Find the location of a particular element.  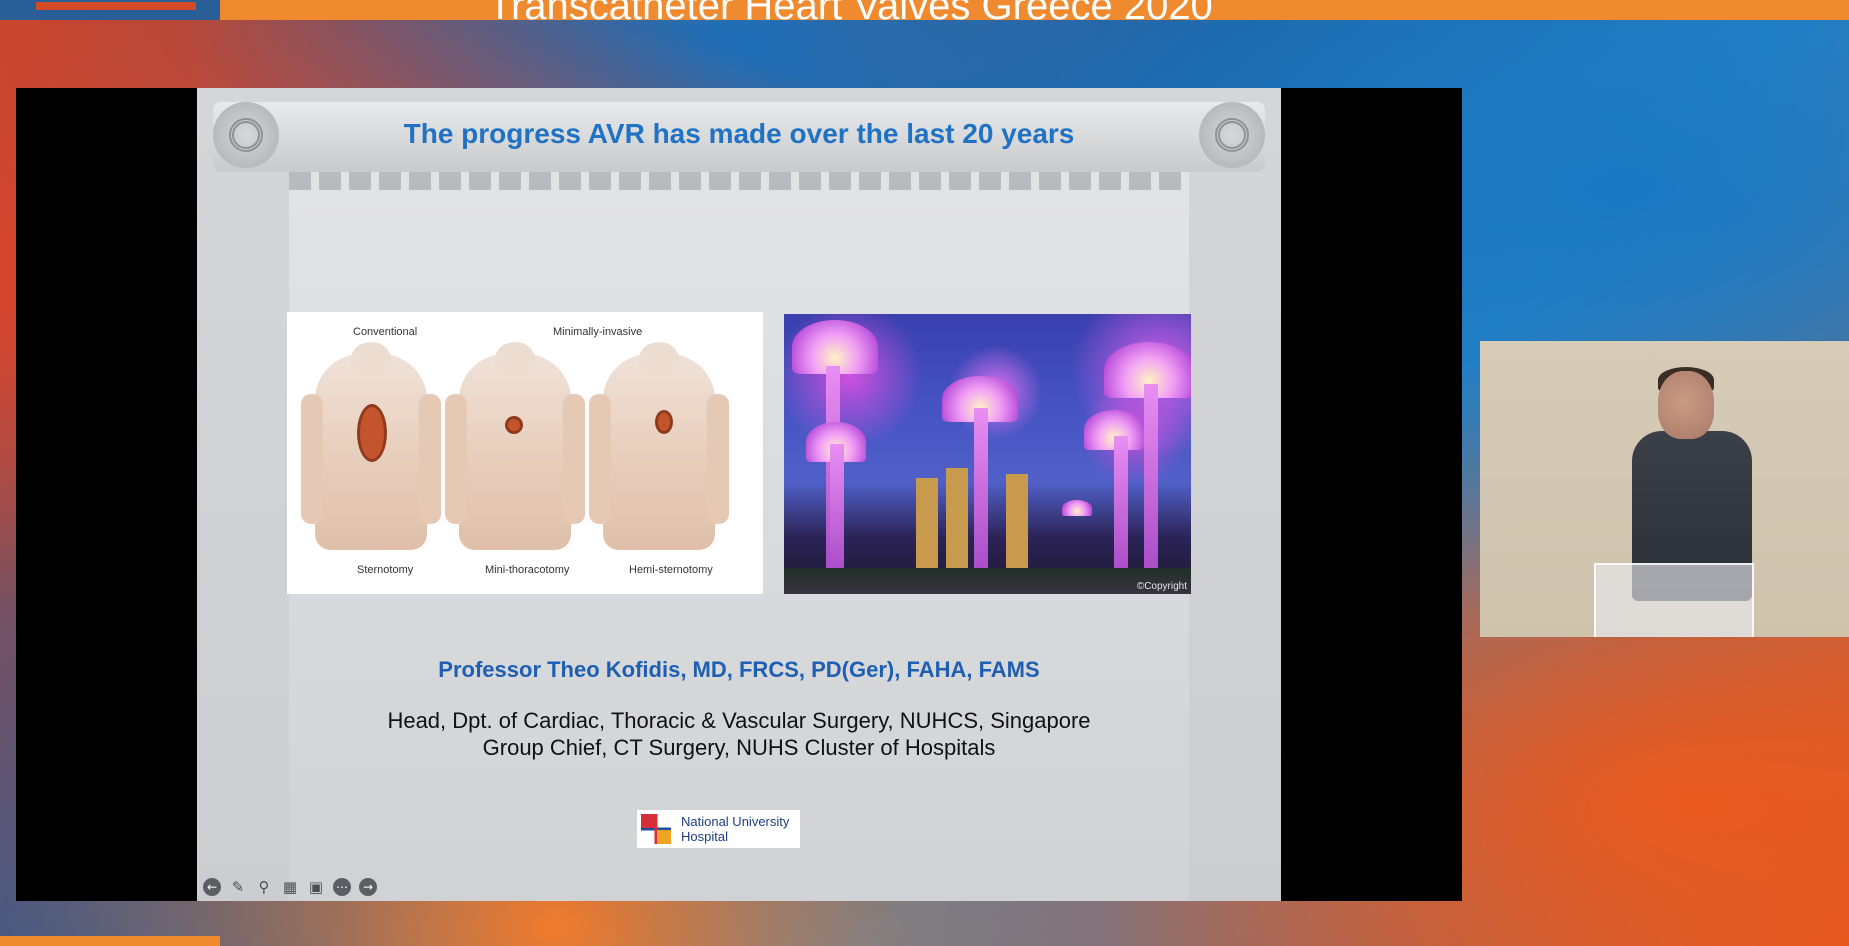

caption-sternotomy: Sternotomy is located at coordinates (385, 570).